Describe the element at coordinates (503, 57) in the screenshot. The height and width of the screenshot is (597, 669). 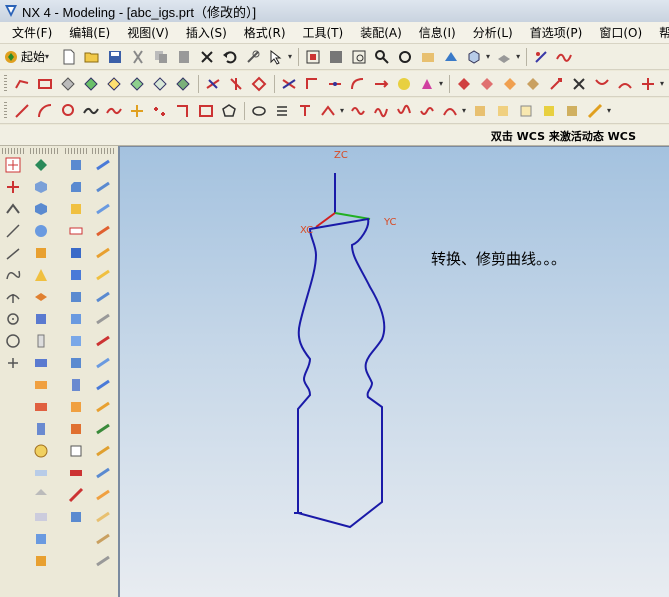
I see `layer-button` at that location.